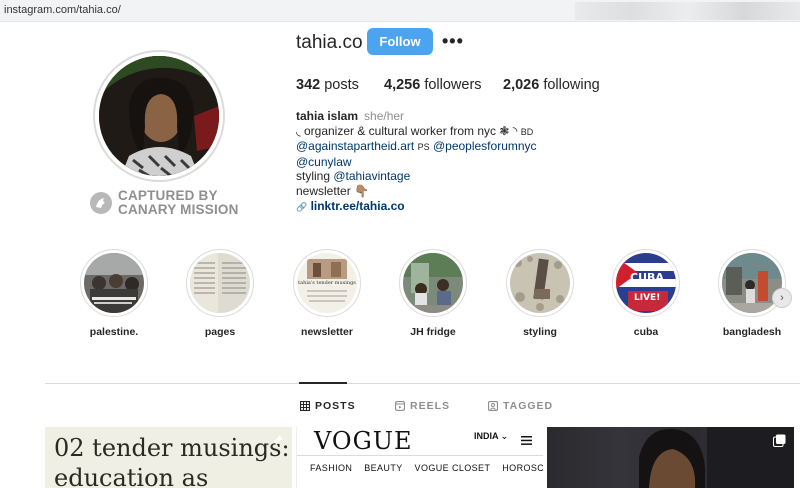 This screenshot has height=488, width=800. What do you see at coordinates (647, 298) in the screenshot?
I see `cuba-thumb-text2: LIVE!` at bounding box center [647, 298].